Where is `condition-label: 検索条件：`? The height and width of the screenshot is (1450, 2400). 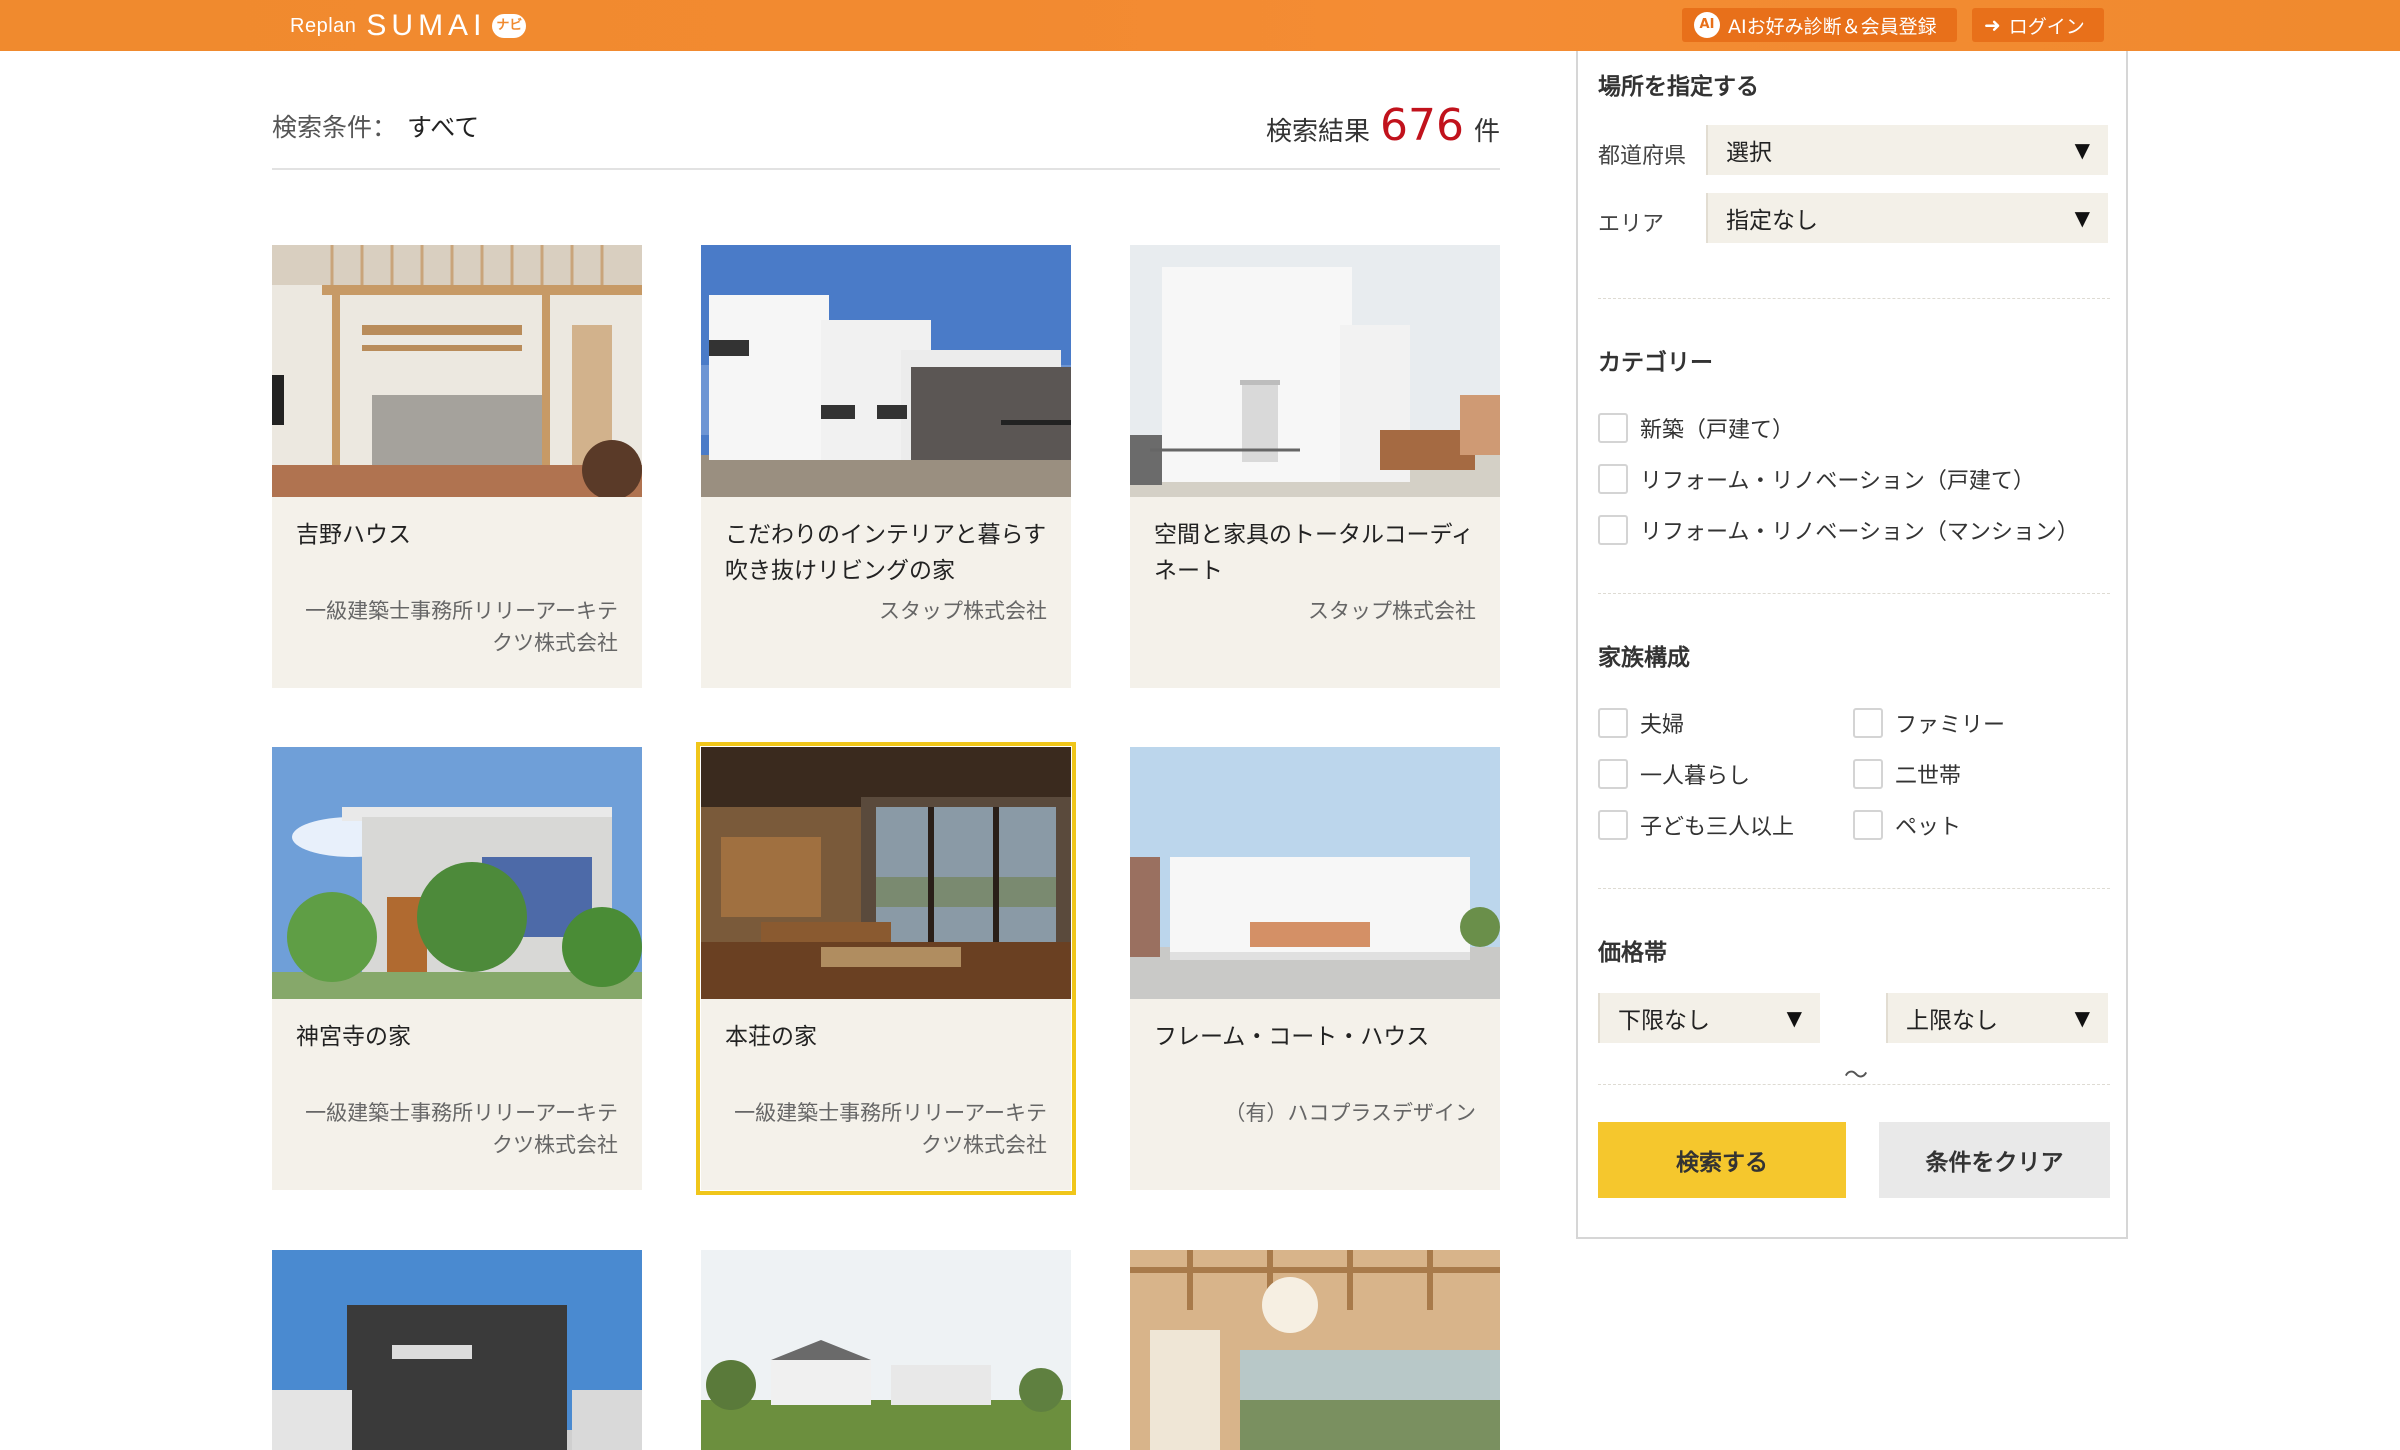
condition-label: 検索条件： is located at coordinates (335, 127).